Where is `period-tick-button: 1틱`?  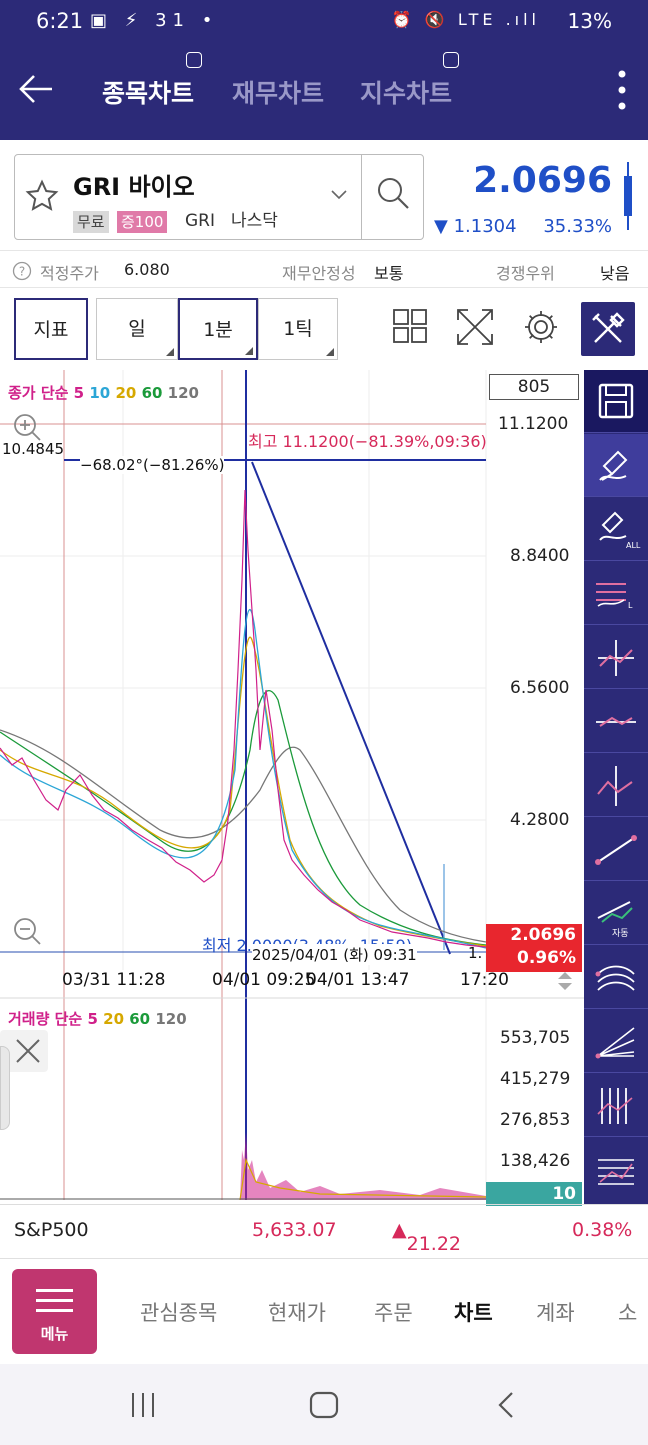 period-tick-button: 1틱 is located at coordinates (298, 329).